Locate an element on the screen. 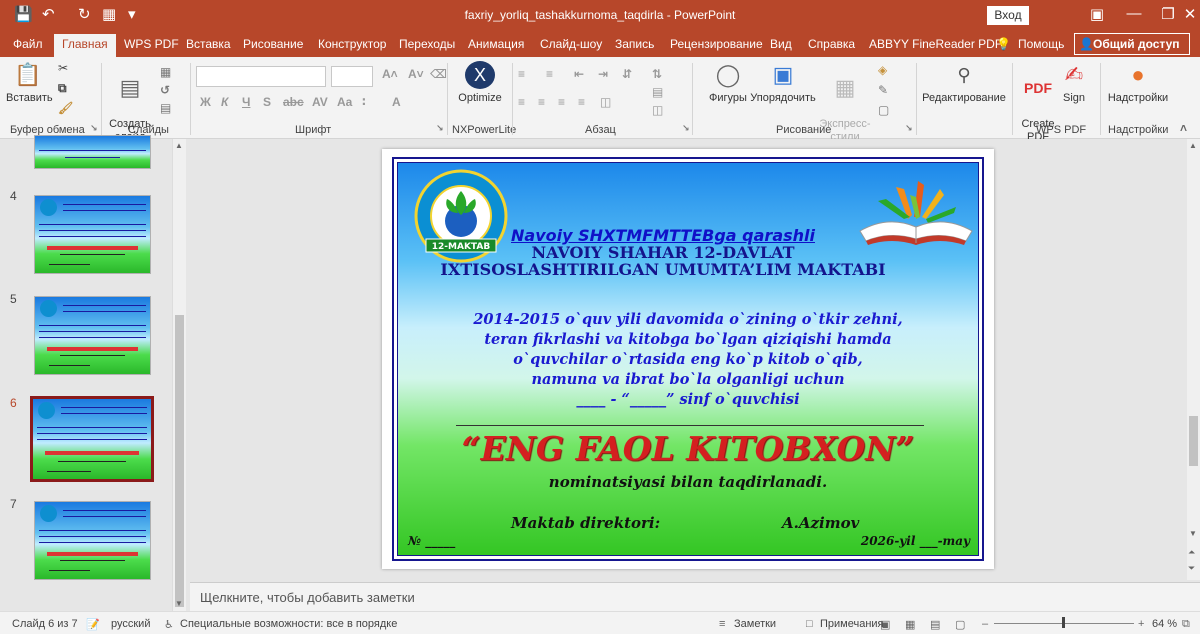 This screenshot has width=1200, height=634. bullets-icon: ≡ is located at coordinates (521, 74).